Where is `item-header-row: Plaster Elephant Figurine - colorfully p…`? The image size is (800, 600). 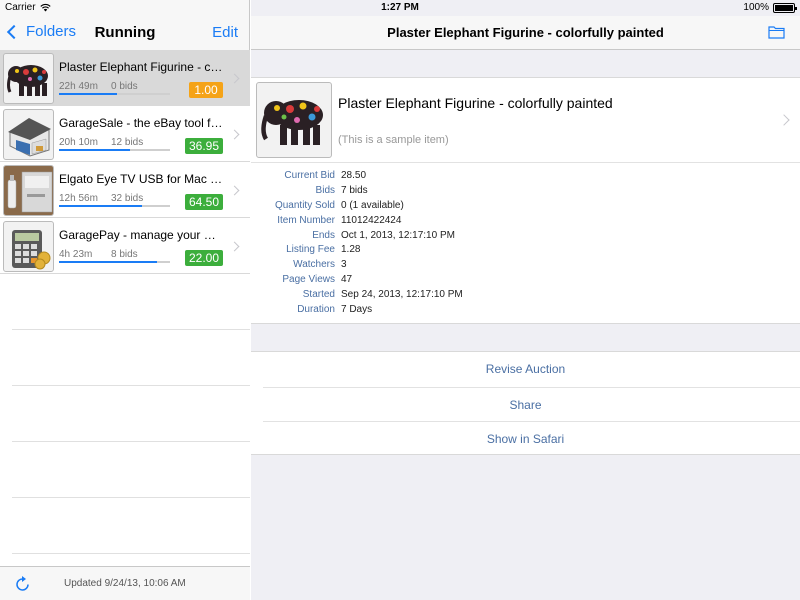
item-header-row: Plaster Elephant Figurine - colorfully p… is located at coordinates (525, 120).